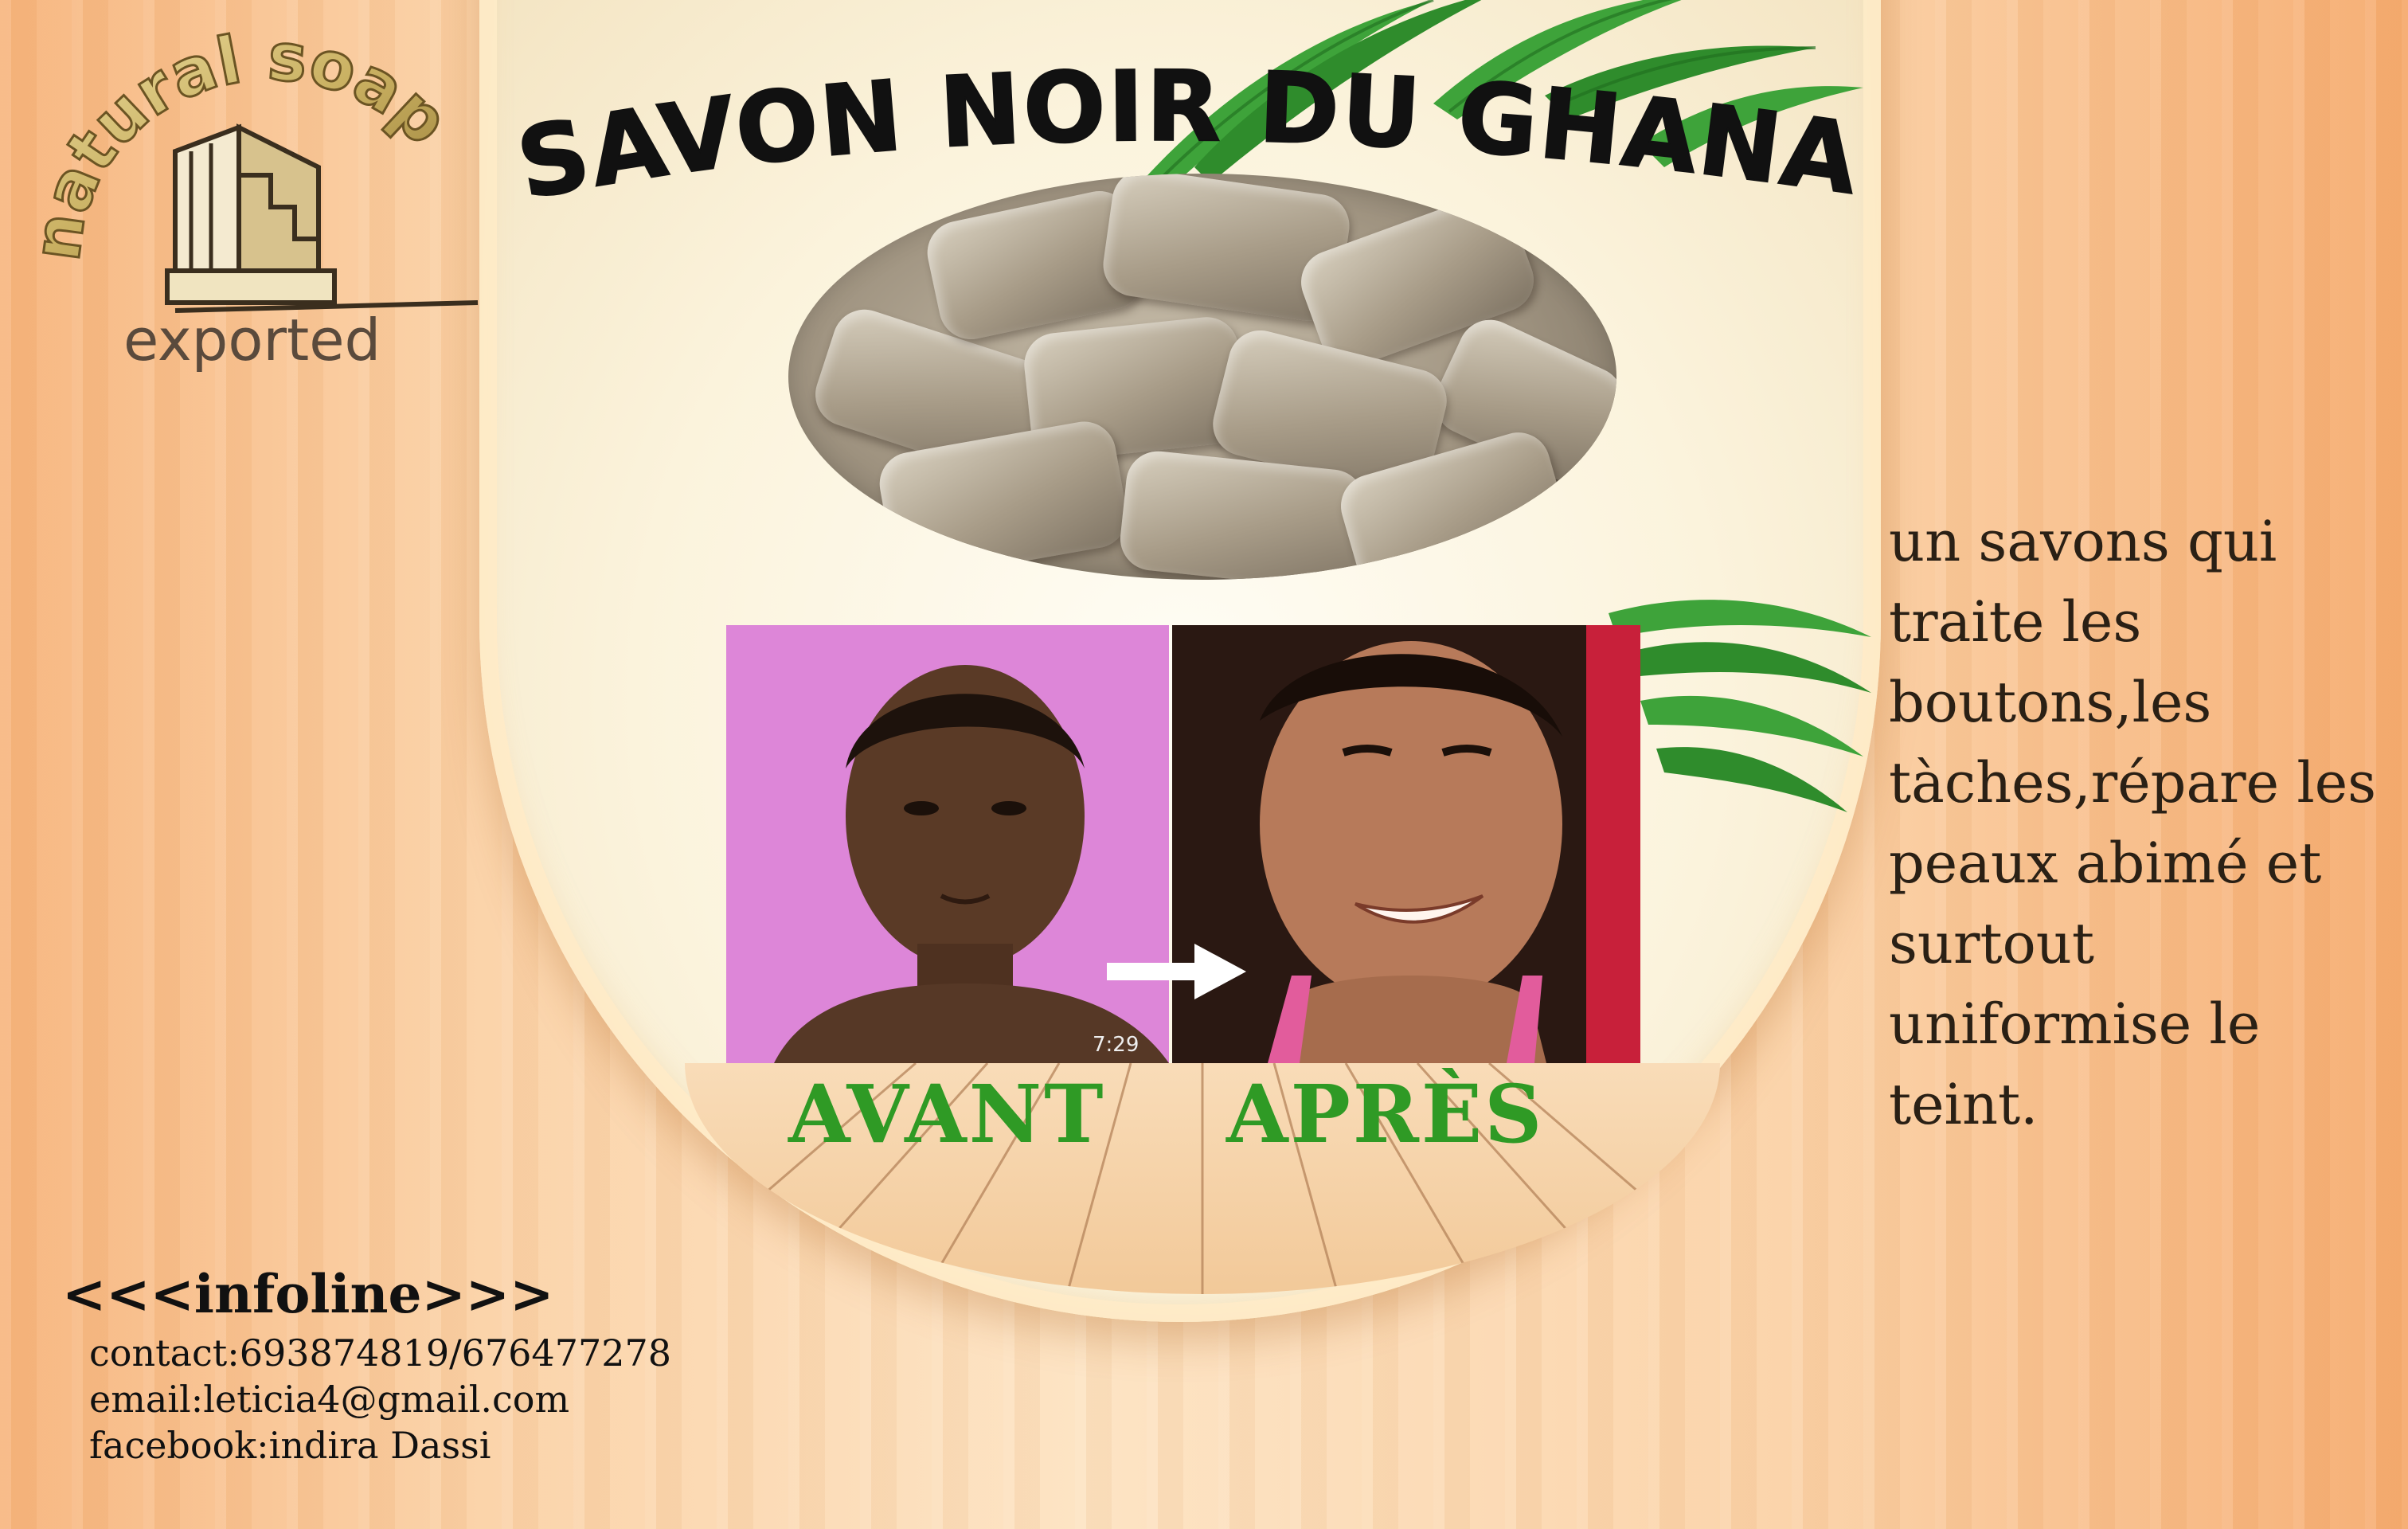  What do you see at coordinates (2015, 622) in the screenshot?
I see `description-line: traite les` at bounding box center [2015, 622].